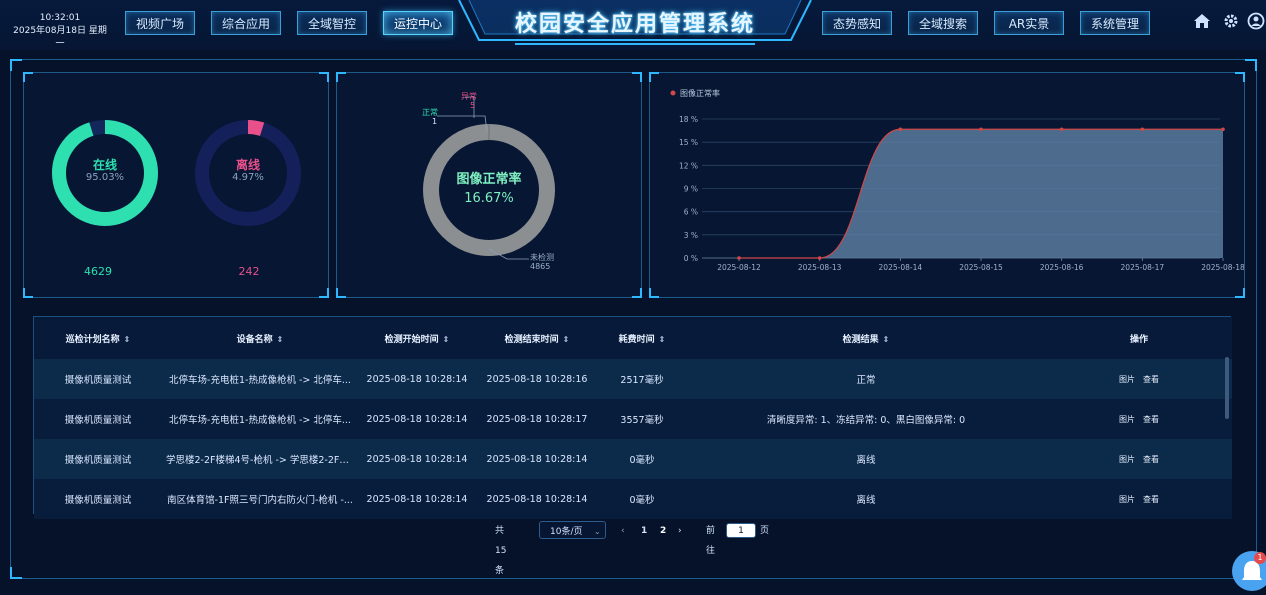 The height and width of the screenshot is (595, 1266). I want to click on image-rate-title: 图像正常率, so click(489, 179).